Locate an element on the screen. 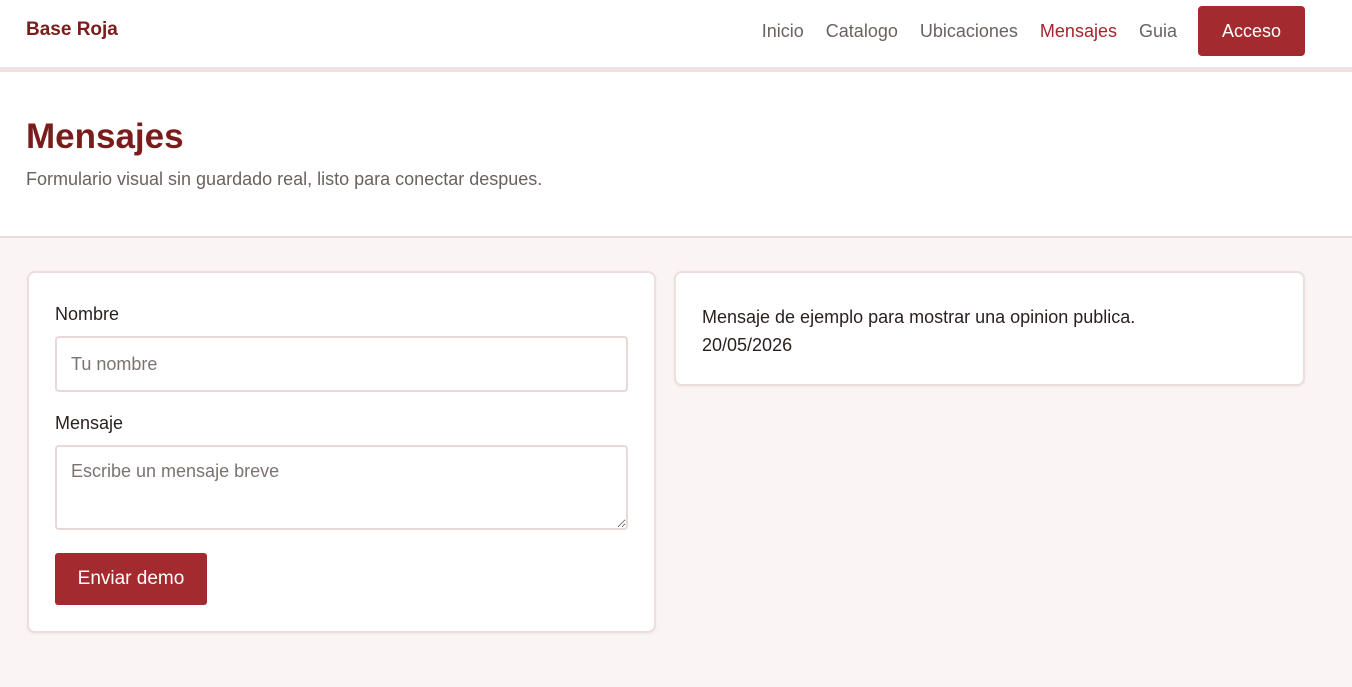  nav-link-inicio: Inicio is located at coordinates (783, 31).